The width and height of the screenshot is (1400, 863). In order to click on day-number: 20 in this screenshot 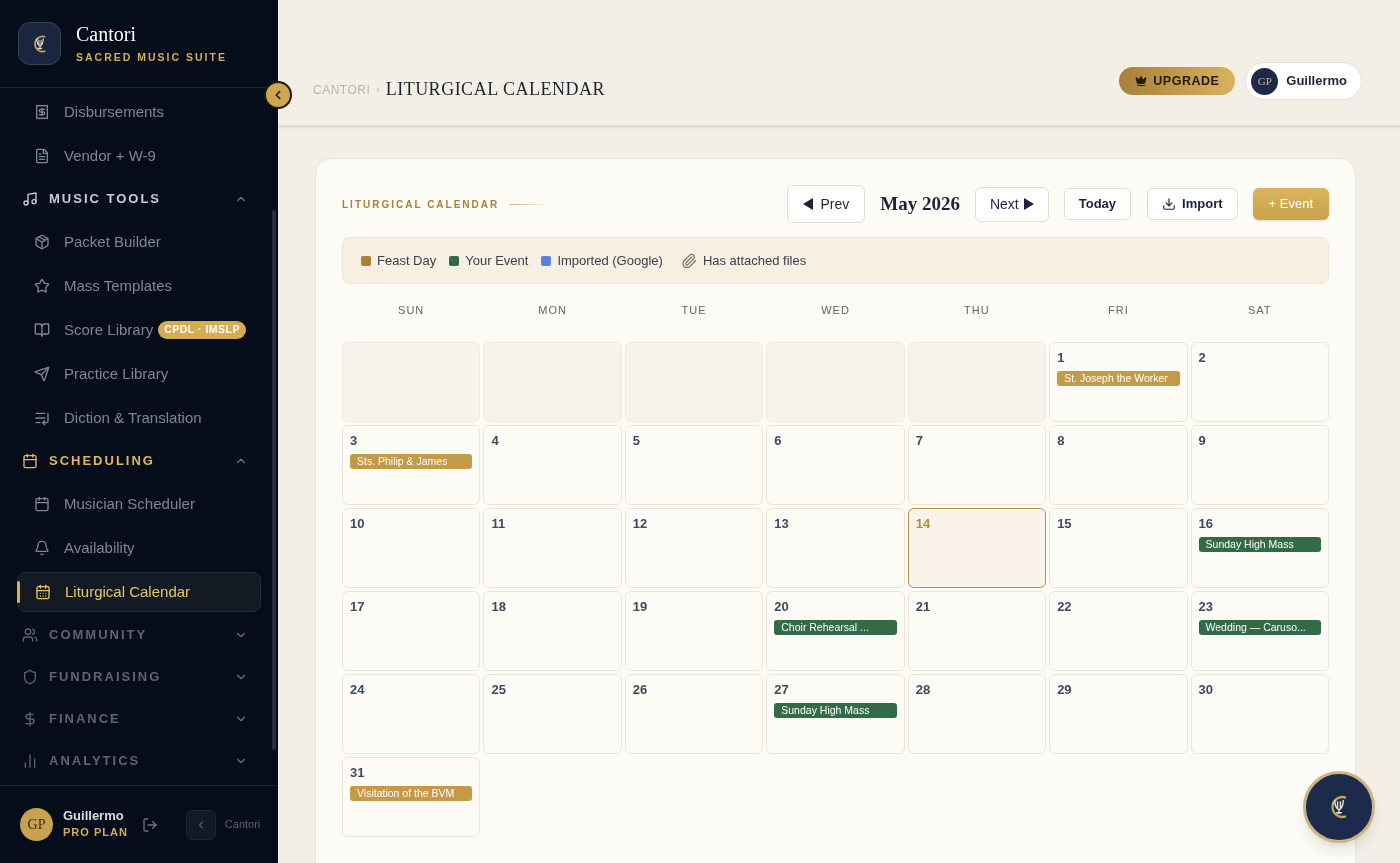, I will do `click(782, 607)`.